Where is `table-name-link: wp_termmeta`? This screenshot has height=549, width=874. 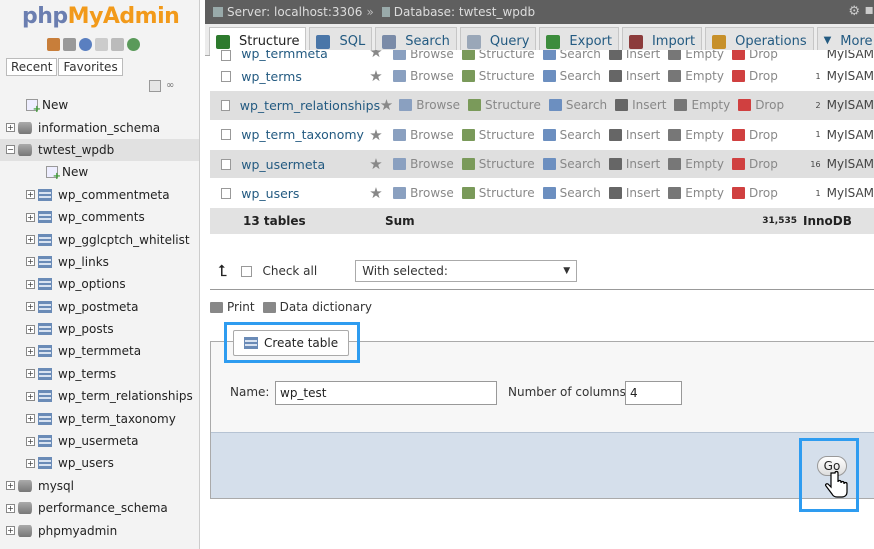
table-name-link: wp_termmeta is located at coordinates (305, 55).